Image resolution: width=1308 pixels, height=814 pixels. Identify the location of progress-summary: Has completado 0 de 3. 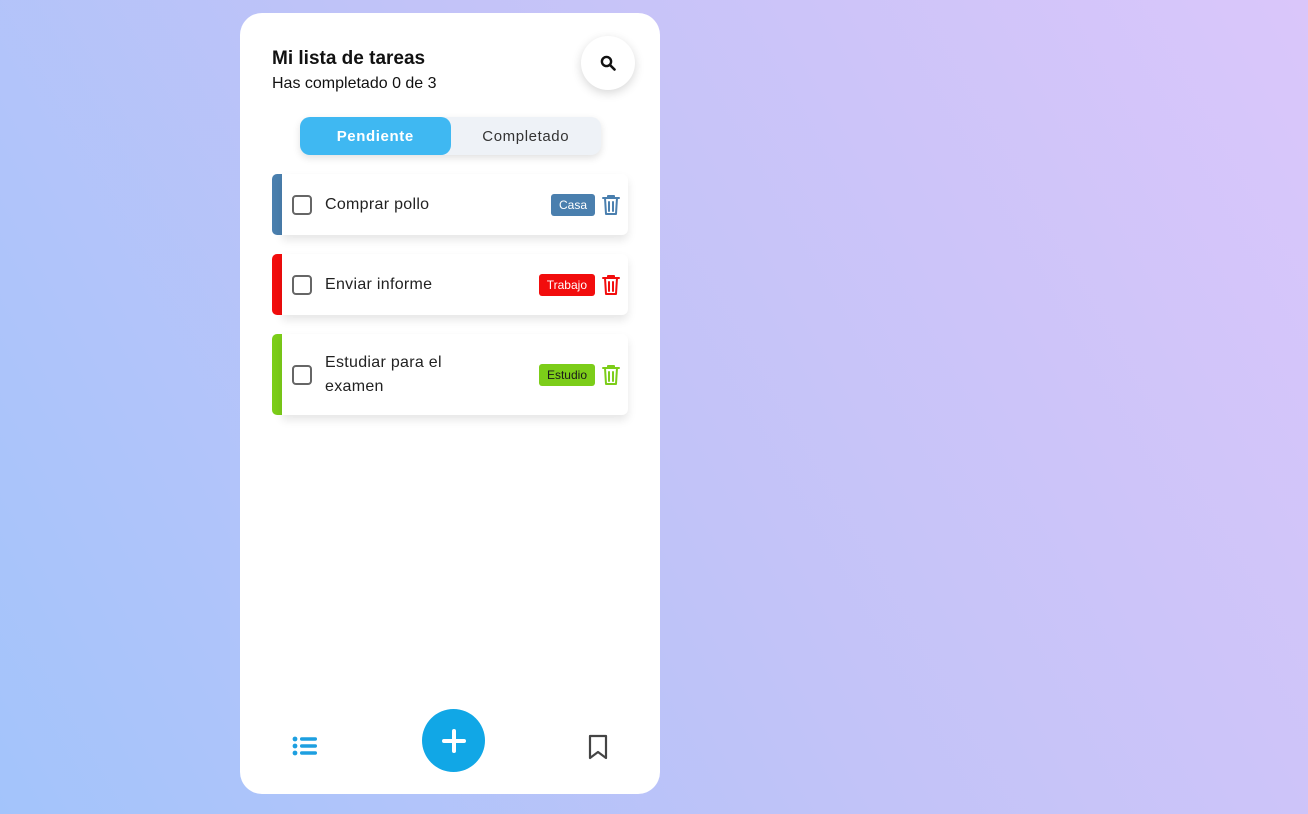
(354, 83).